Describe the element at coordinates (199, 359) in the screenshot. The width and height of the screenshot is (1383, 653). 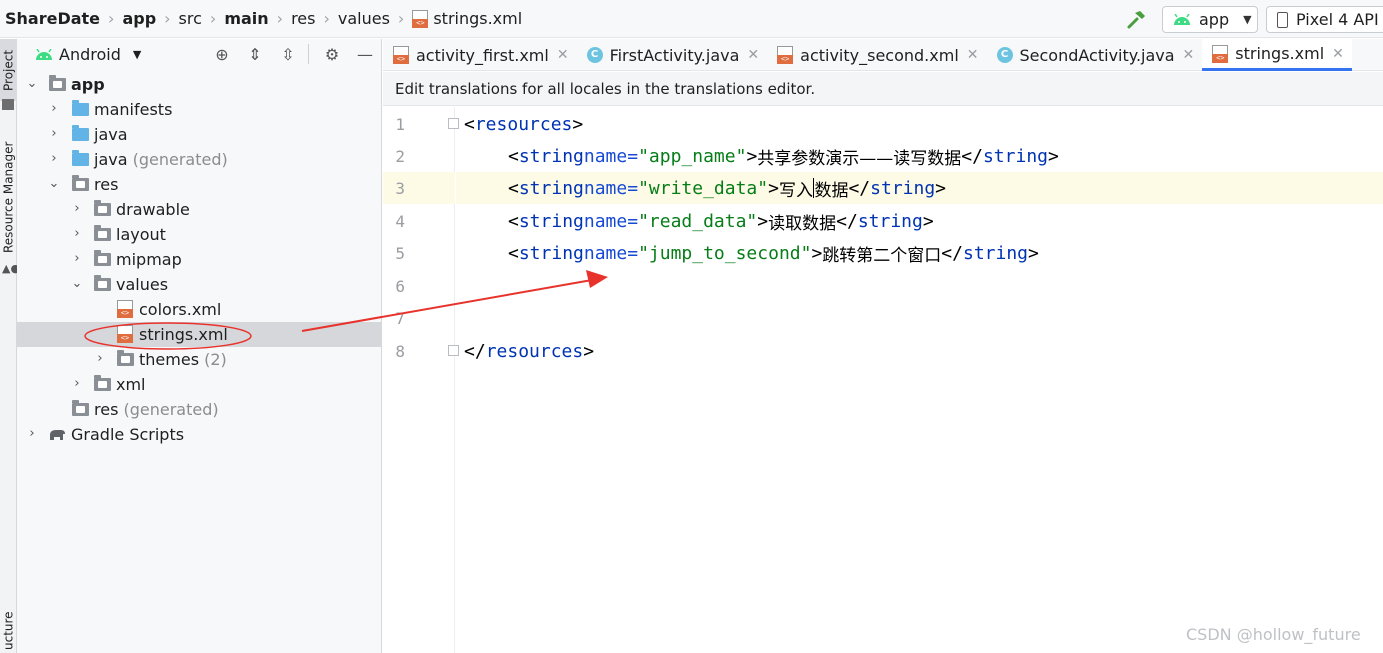
I see `tree-item-themes: › themes (2)` at that location.